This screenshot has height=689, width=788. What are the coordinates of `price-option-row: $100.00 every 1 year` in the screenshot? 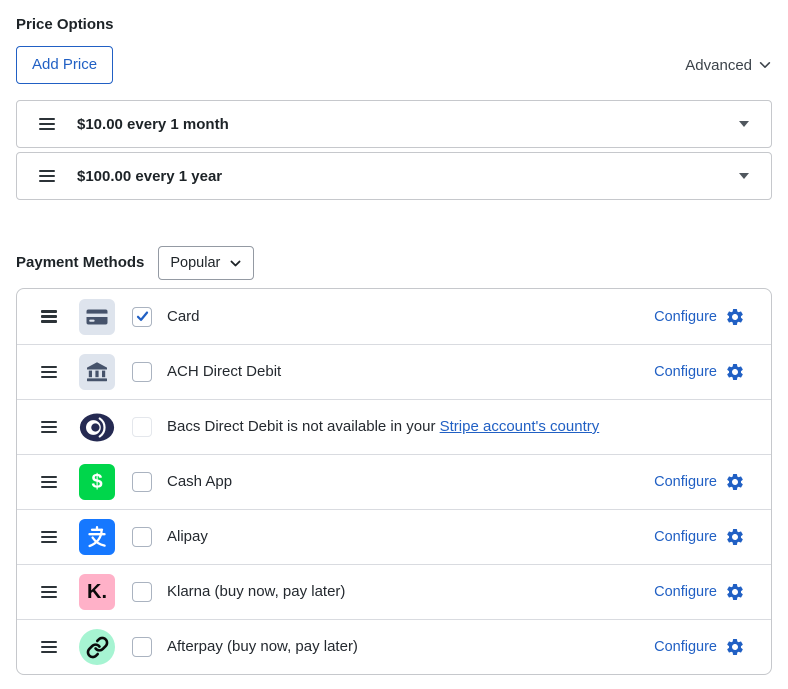 It's located at (394, 176).